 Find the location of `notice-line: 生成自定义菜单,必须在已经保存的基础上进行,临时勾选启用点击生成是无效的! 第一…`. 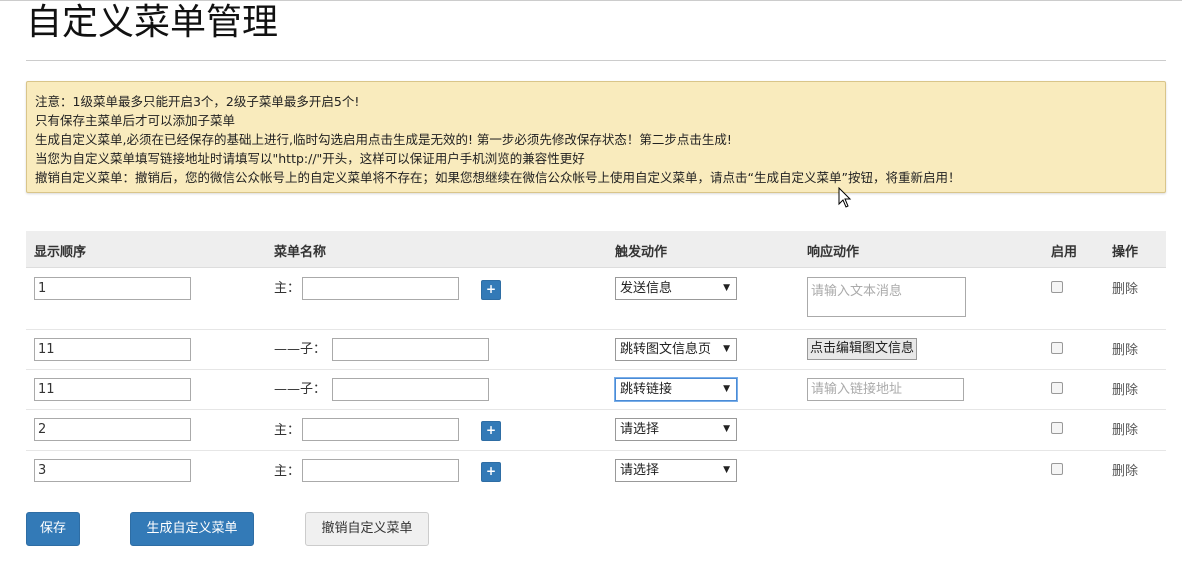

notice-line: 生成自定义菜单,必须在已经保存的基础上进行,临时勾选启用点击生成是无效的! 第一… is located at coordinates (383, 139).